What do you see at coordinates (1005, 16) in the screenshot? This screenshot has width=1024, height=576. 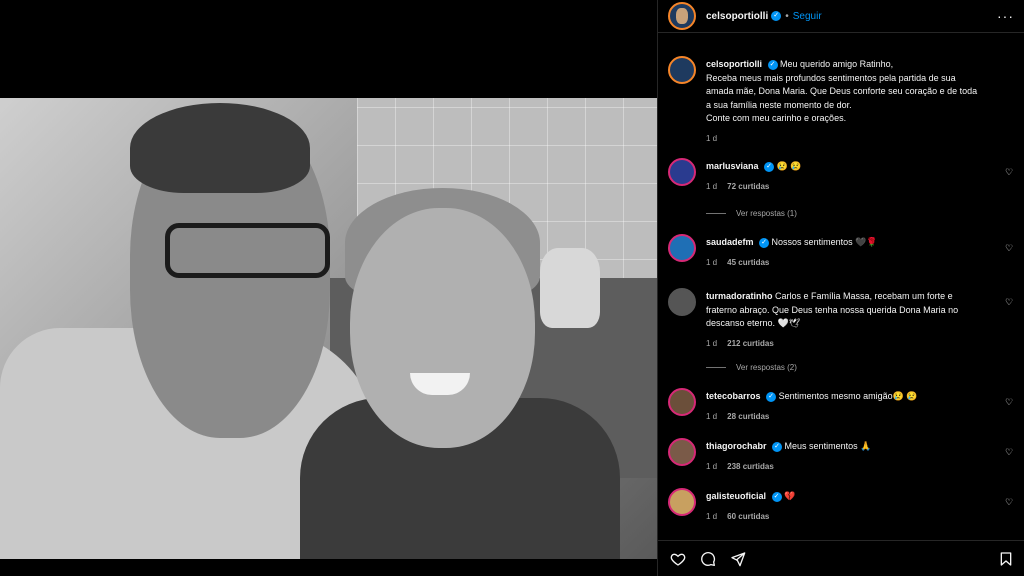 I see `more-options-icon: ···` at bounding box center [1005, 16].